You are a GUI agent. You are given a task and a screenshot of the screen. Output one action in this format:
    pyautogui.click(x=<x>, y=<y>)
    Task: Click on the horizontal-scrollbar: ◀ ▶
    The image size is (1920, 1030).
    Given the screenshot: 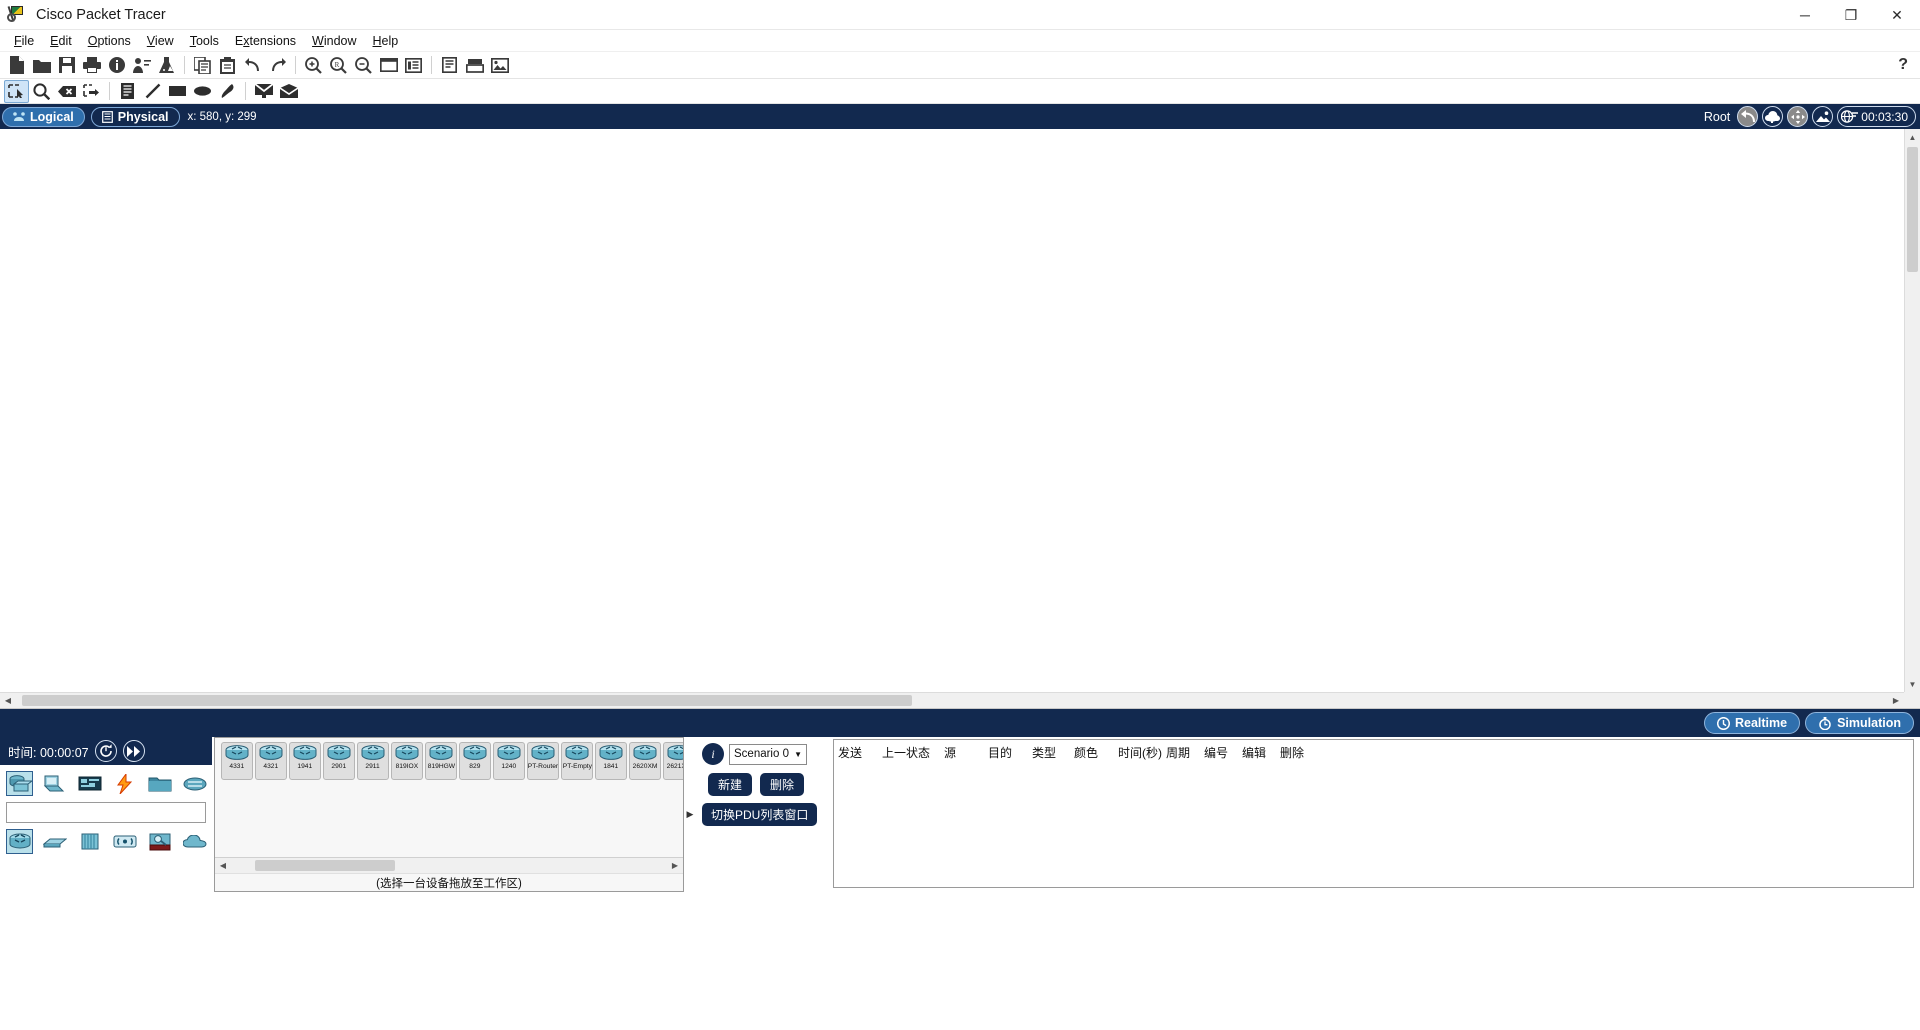 What is the action you would take?
    pyautogui.click(x=952, y=700)
    